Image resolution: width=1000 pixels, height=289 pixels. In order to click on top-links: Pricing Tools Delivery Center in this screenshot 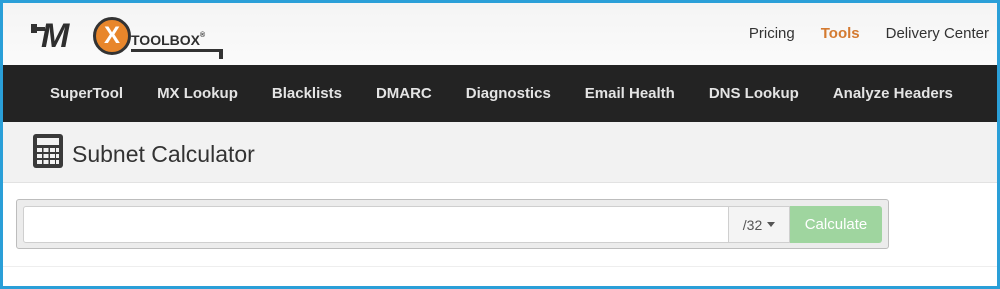, I will do `click(869, 33)`.